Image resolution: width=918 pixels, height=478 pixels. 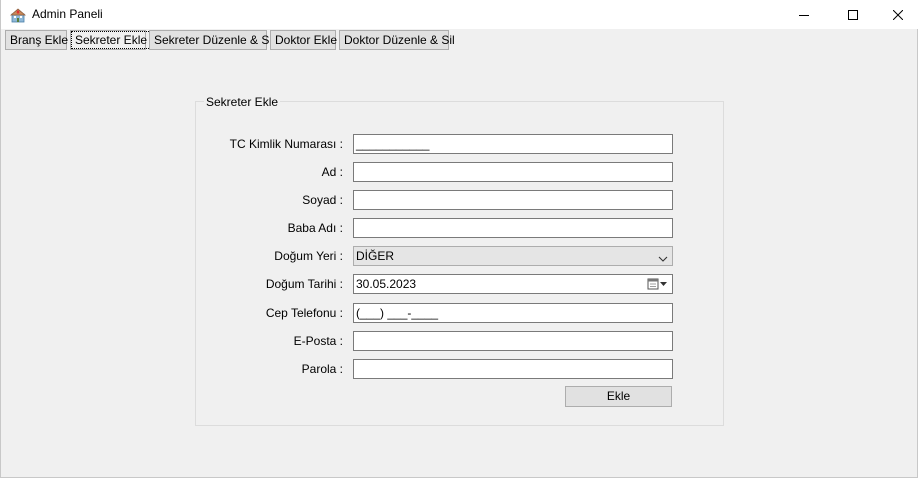 What do you see at coordinates (39, 40) in the screenshot?
I see `tab-label: Branş Ekle` at bounding box center [39, 40].